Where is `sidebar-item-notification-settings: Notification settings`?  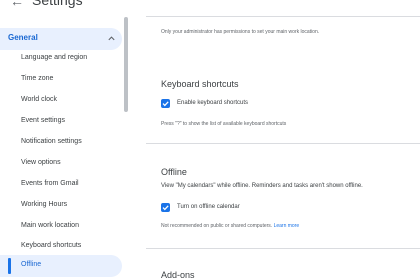
sidebar-item-notification-settings: Notification settings is located at coordinates (51, 142).